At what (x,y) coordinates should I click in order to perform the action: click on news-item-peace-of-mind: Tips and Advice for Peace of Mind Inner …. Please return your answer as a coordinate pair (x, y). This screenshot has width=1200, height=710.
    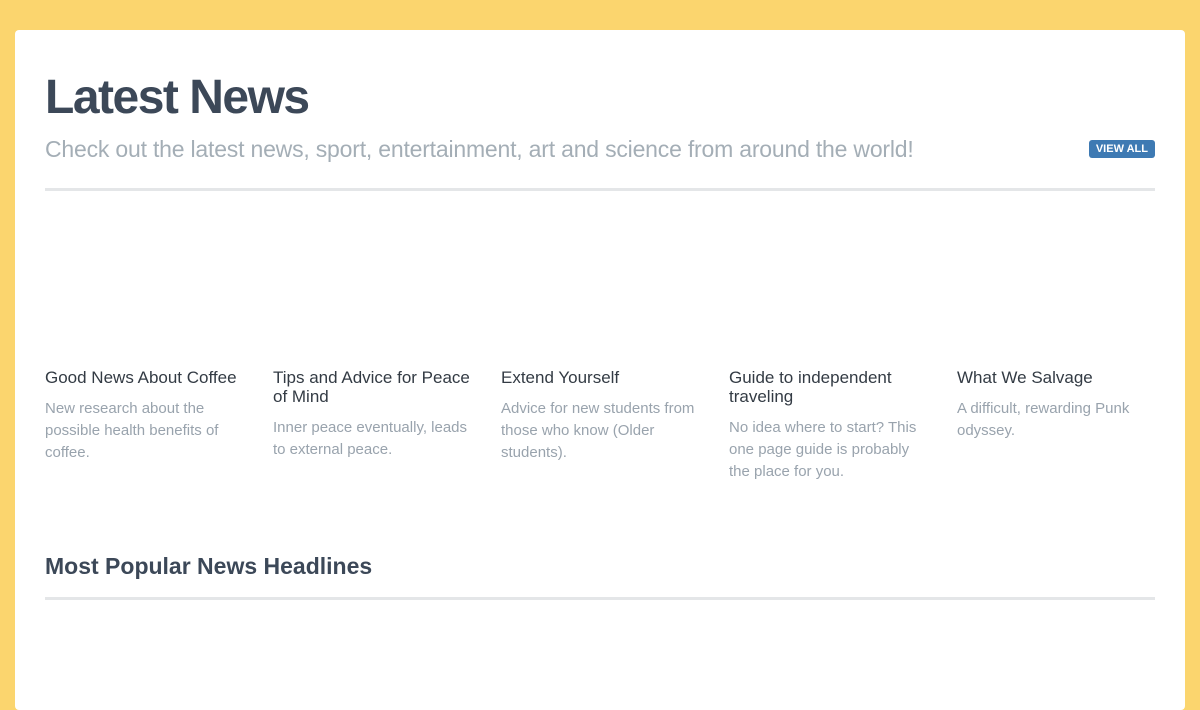
    Looking at the image, I should click on (372, 341).